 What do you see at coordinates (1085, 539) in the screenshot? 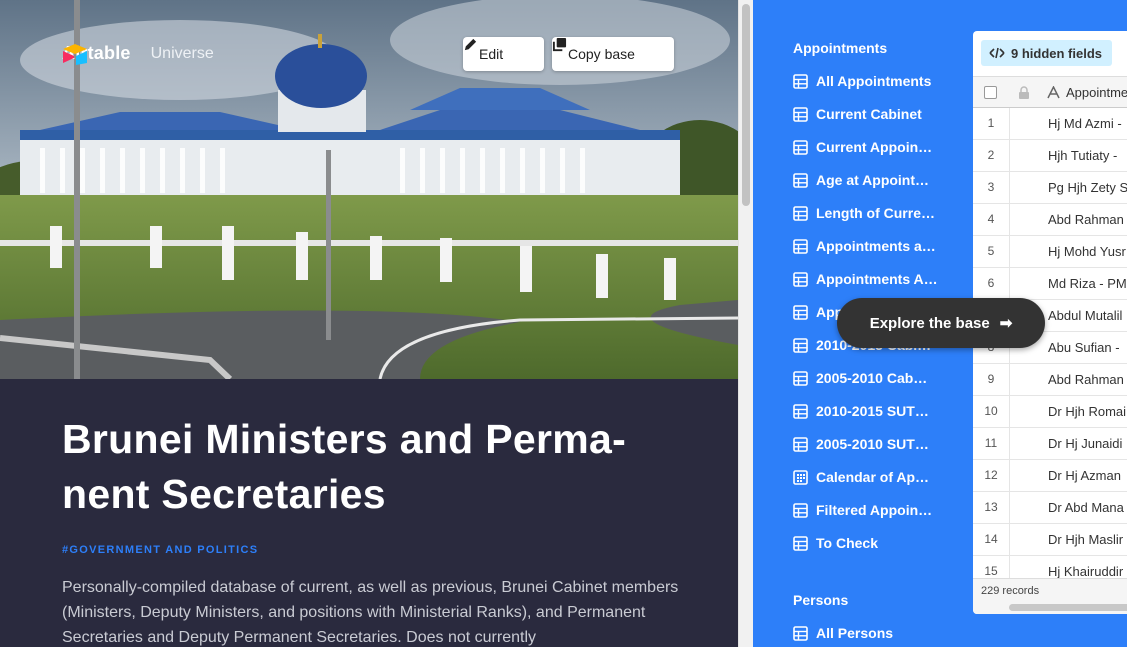
I see `appointment-cell: Dr Hjh Maslir` at bounding box center [1085, 539].